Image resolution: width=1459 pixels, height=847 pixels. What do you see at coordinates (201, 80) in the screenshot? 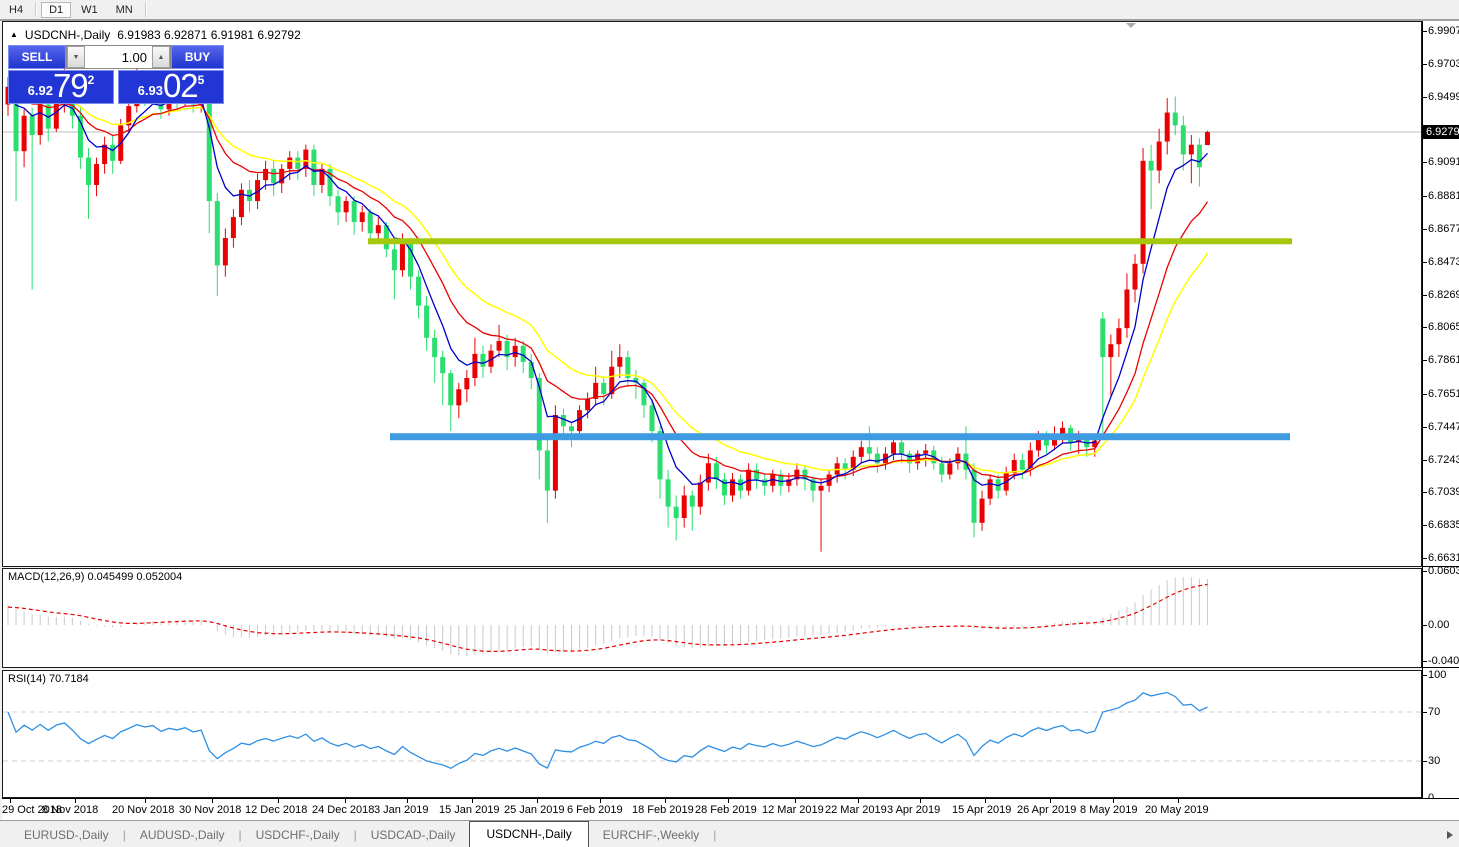
I see `buy-price-sup: 5` at bounding box center [201, 80].